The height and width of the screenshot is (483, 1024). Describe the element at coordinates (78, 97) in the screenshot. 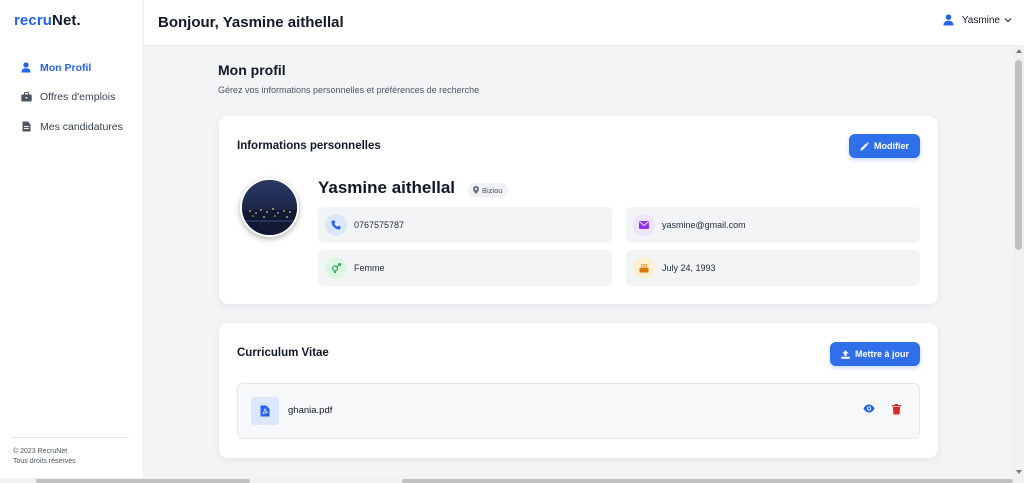

I see `sidebar-item-label: Offres d'emplois` at that location.